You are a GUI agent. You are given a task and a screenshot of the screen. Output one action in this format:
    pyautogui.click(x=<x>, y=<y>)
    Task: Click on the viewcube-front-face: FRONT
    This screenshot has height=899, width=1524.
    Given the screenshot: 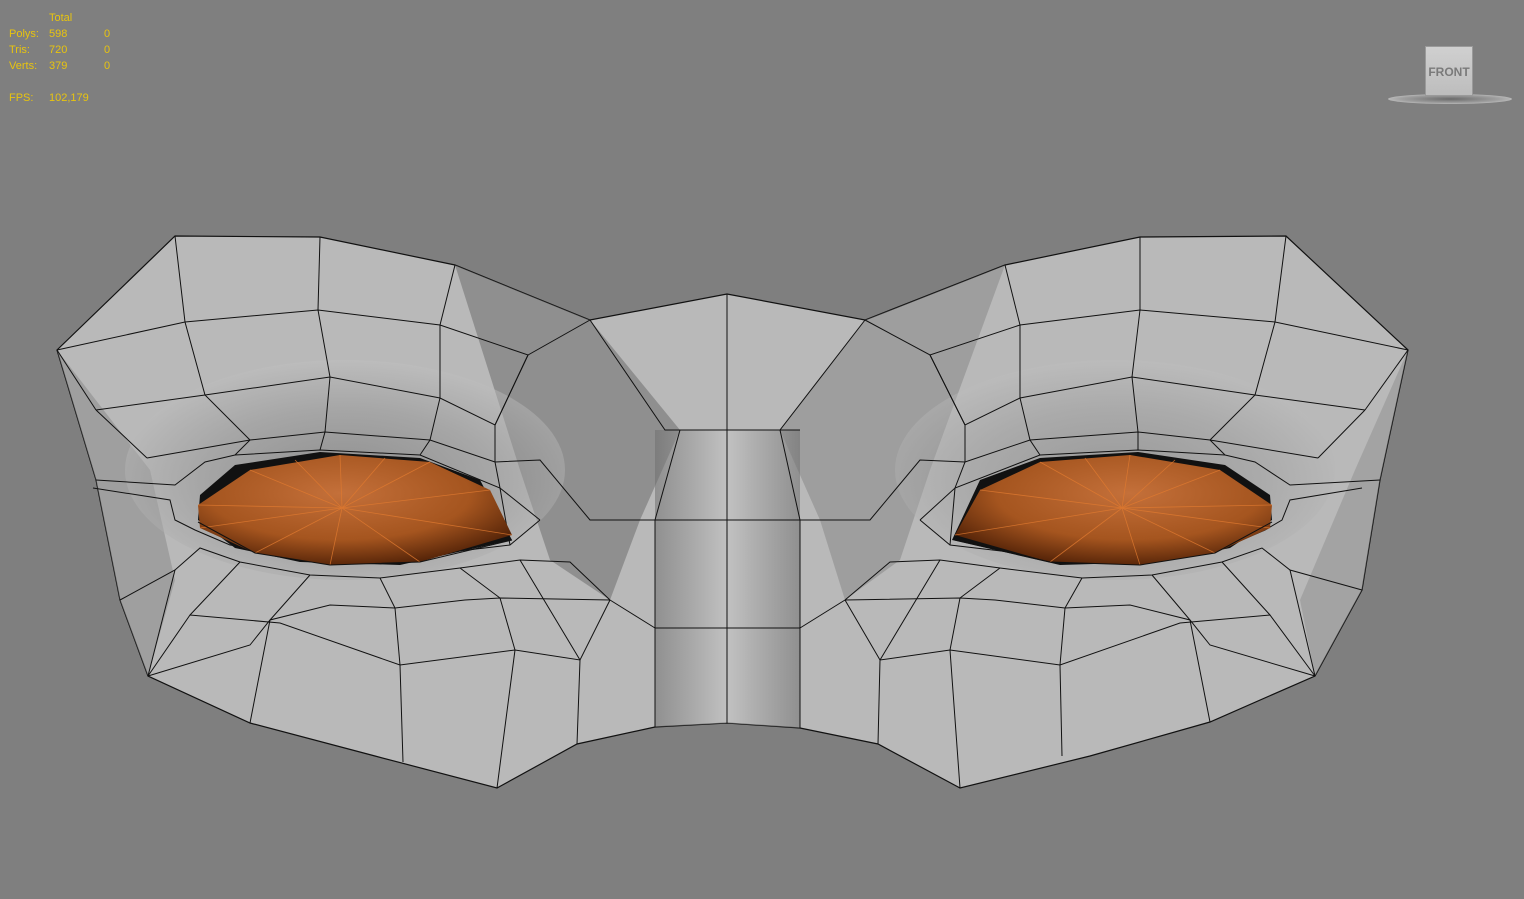 What is the action you would take?
    pyautogui.click(x=1449, y=71)
    